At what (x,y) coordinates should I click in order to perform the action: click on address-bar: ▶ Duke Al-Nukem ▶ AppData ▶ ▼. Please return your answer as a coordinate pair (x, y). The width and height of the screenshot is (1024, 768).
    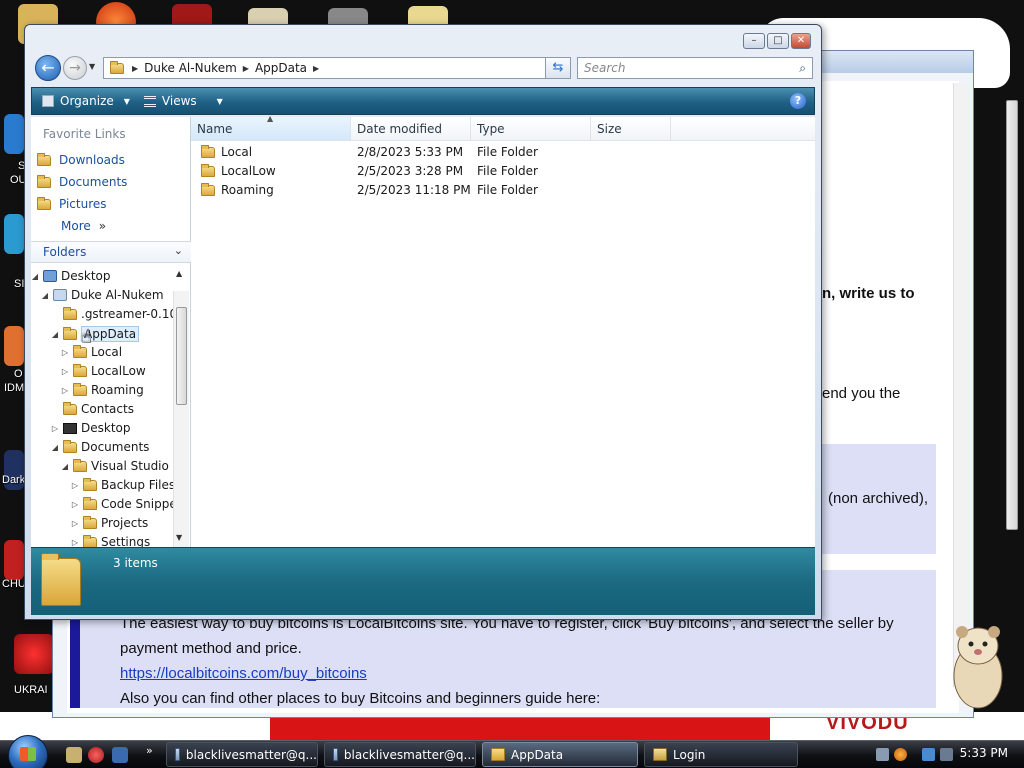
    Looking at the image, I should click on (335, 68).